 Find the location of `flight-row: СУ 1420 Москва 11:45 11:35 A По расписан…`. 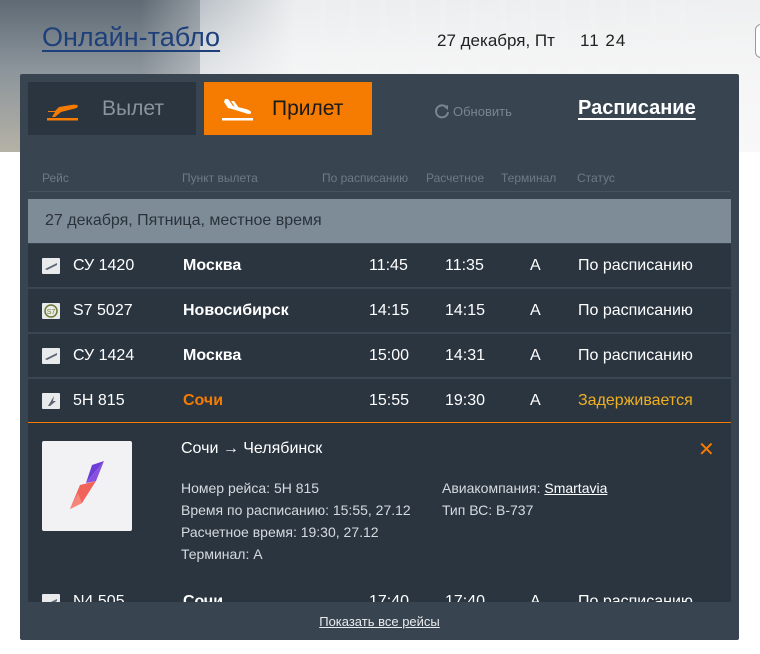

flight-row: СУ 1420 Москва 11:45 11:35 A По расписан… is located at coordinates (379, 266).